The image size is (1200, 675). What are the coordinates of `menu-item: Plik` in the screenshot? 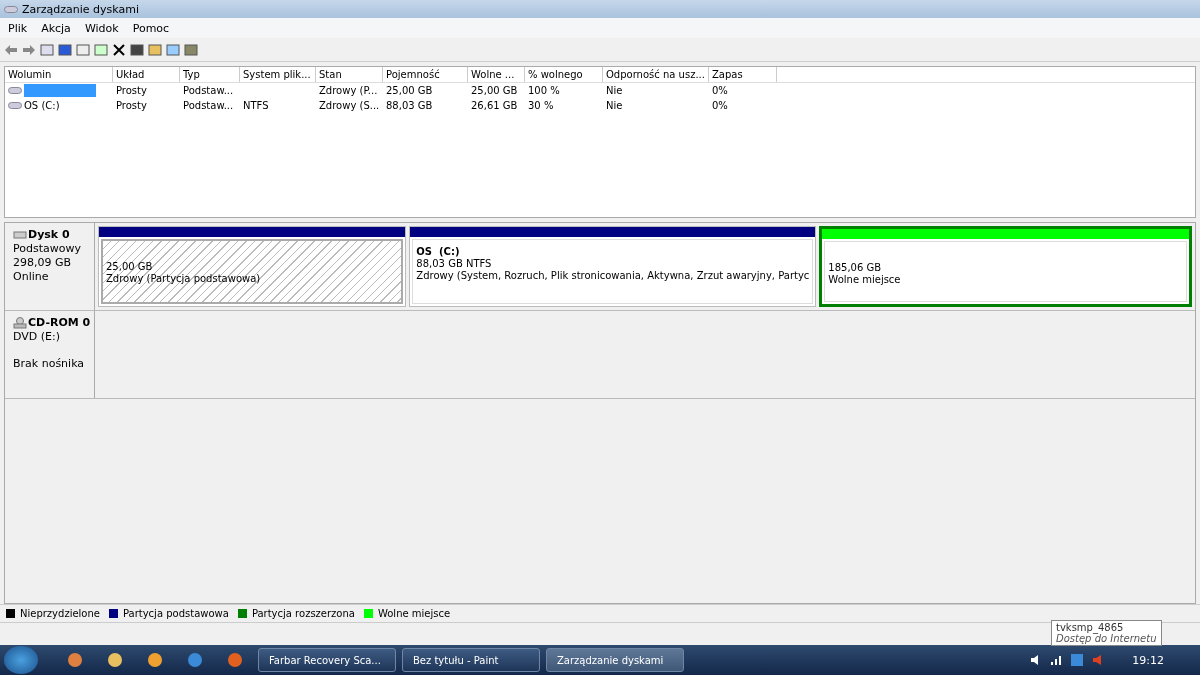 It's located at (18, 28).